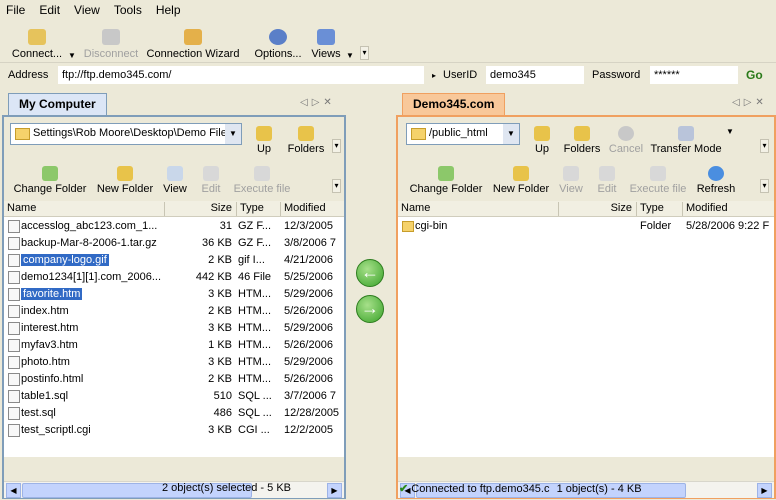 Image resolution: width=776 pixels, height=500 pixels. Describe the element at coordinates (174, 260) in the screenshot. I see `table-row: company-logo.gif 2 KB gif I... 4/21/2006` at that location.